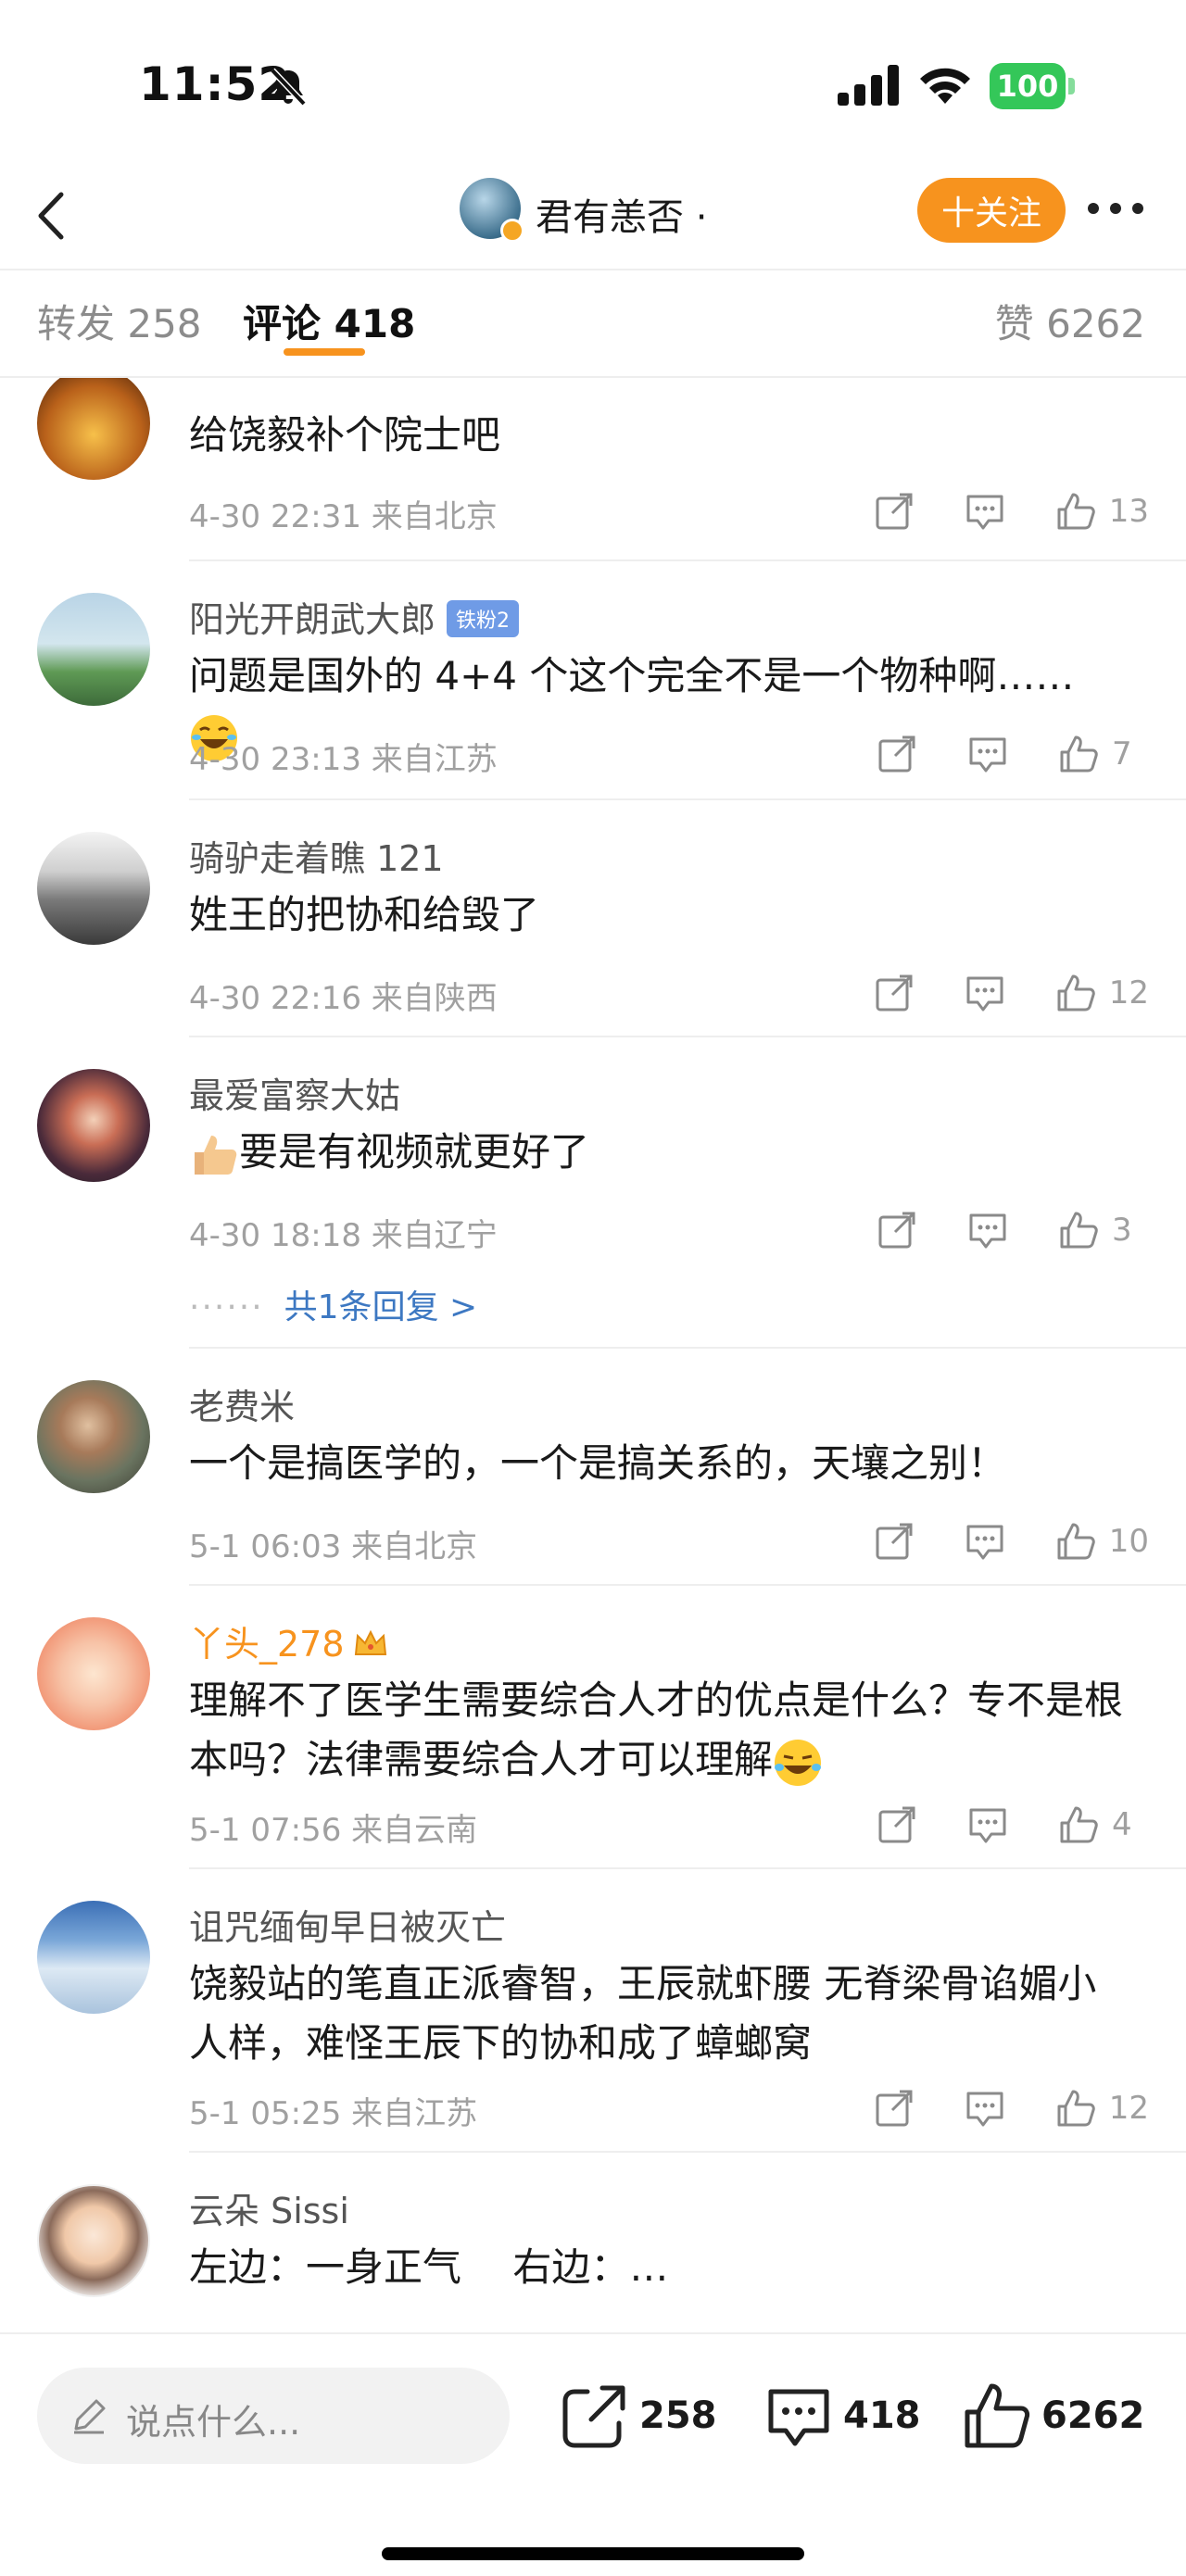 The width and height of the screenshot is (1186, 2576). Describe the element at coordinates (329, 321) in the screenshot. I see `tab-comment: 评论 418` at that location.